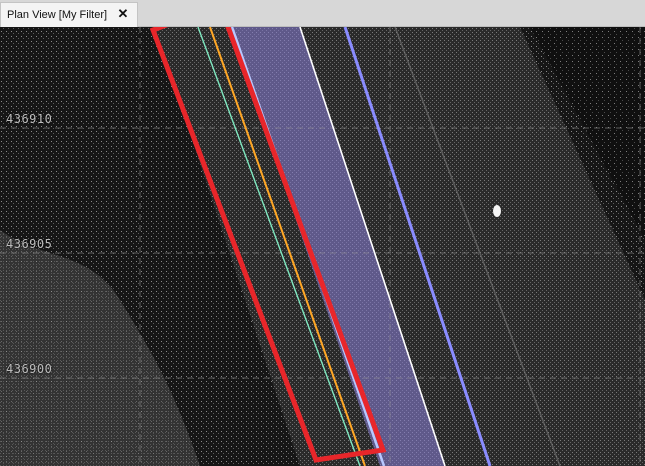 The height and width of the screenshot is (466, 645). Describe the element at coordinates (497, 211) in the screenshot. I see `point-object` at that location.